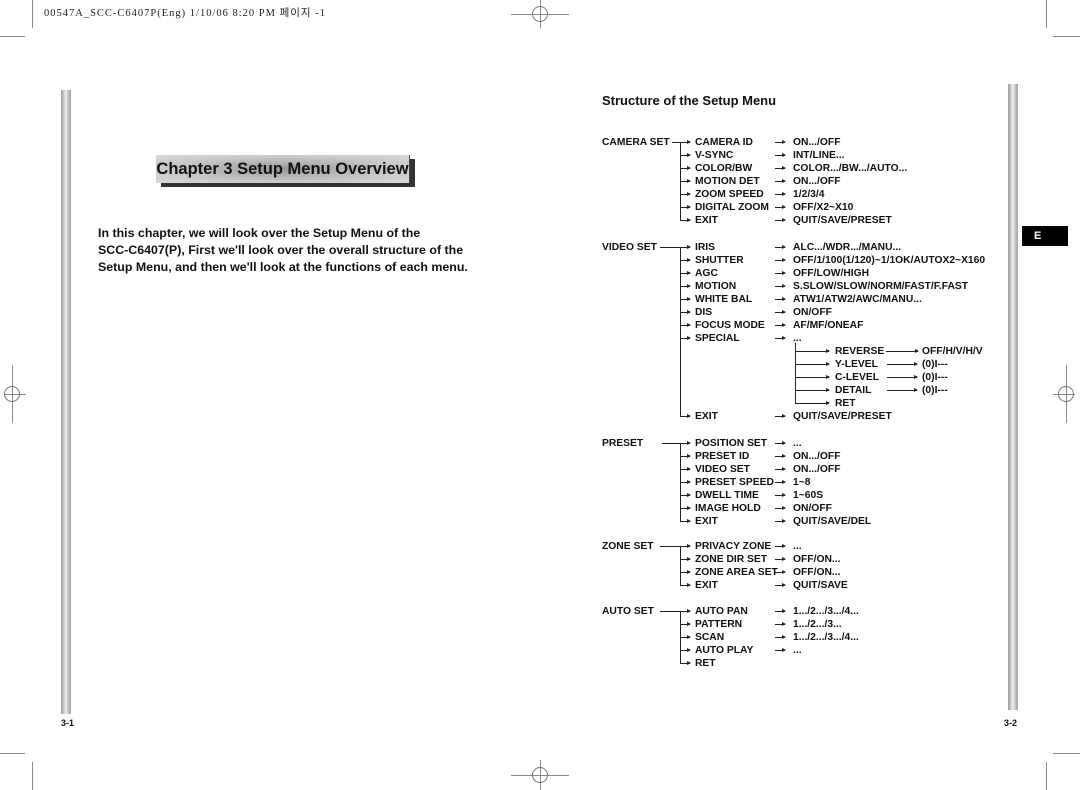 Image resolution: width=1080 pixels, height=790 pixels. Describe the element at coordinates (727, 181) in the screenshot. I see `menu-item-label: MOTION DET` at that location.